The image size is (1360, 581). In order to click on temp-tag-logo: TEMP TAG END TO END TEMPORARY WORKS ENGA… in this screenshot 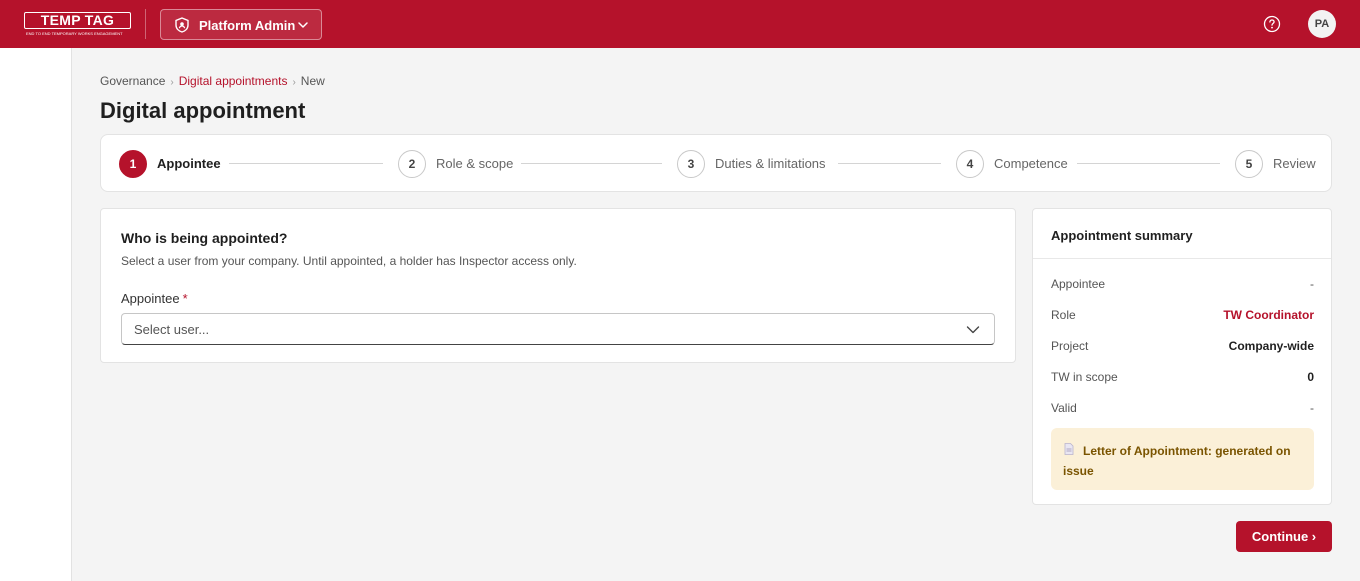, I will do `click(77, 24)`.